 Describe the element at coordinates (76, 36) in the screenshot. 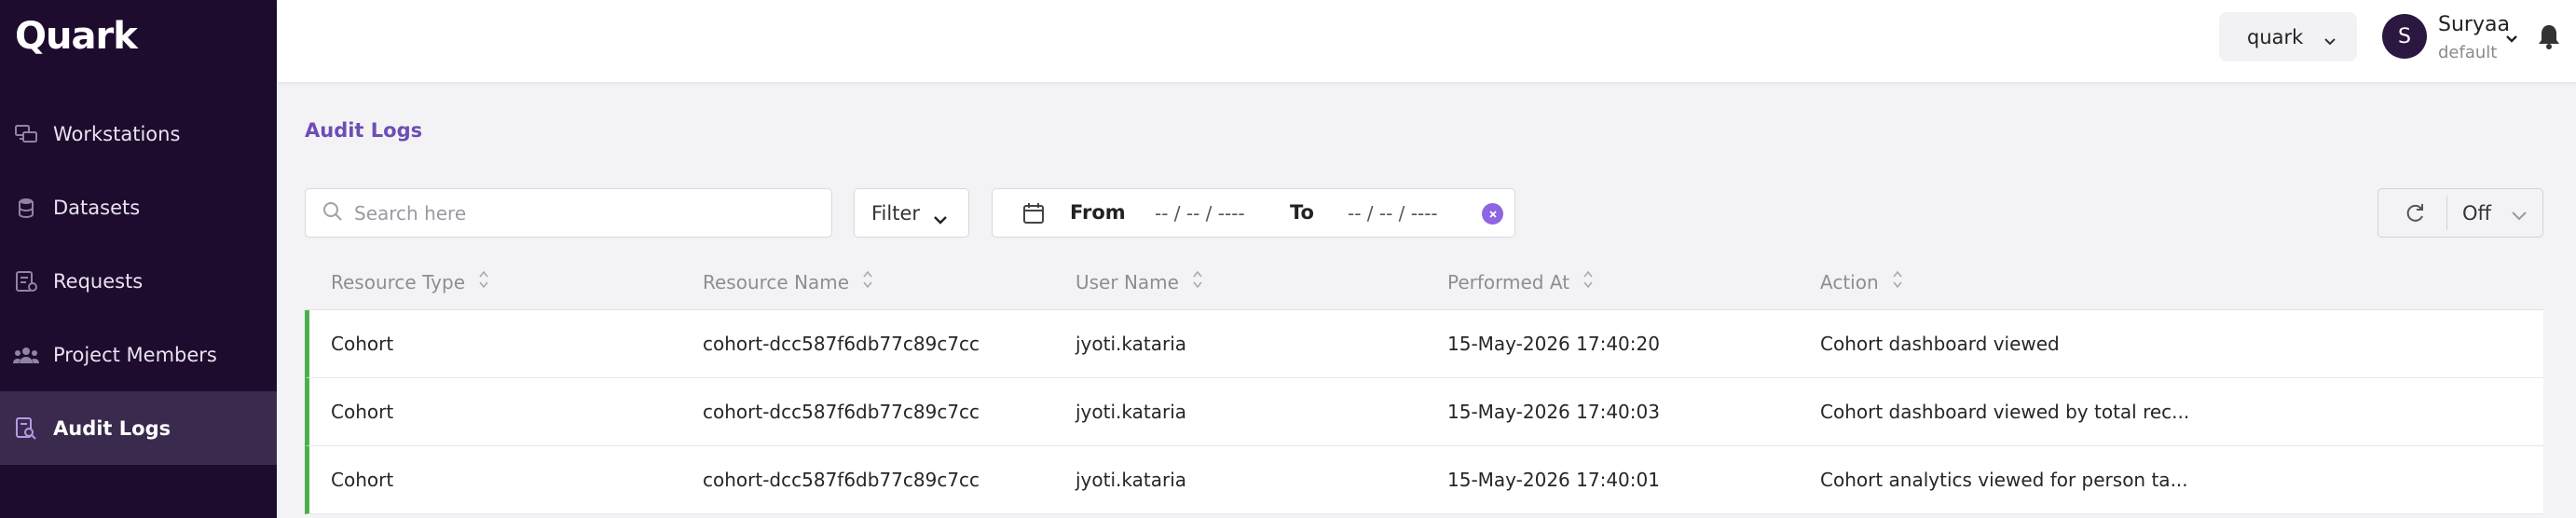

I see `app-logo: Quark` at that location.